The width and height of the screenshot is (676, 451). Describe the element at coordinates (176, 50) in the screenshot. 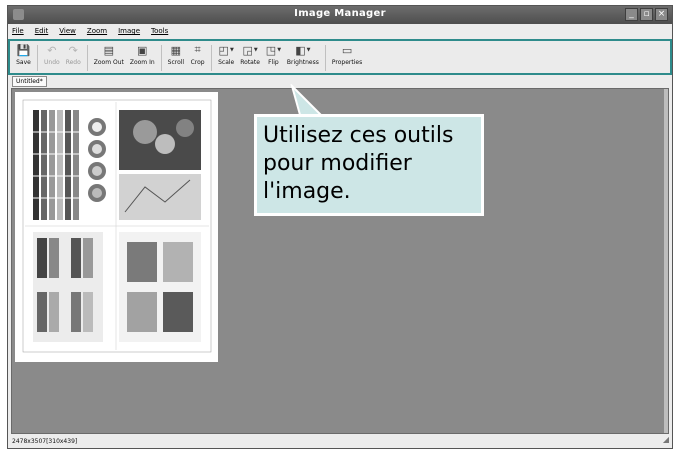

I see `scroll-icon: ▦` at that location.